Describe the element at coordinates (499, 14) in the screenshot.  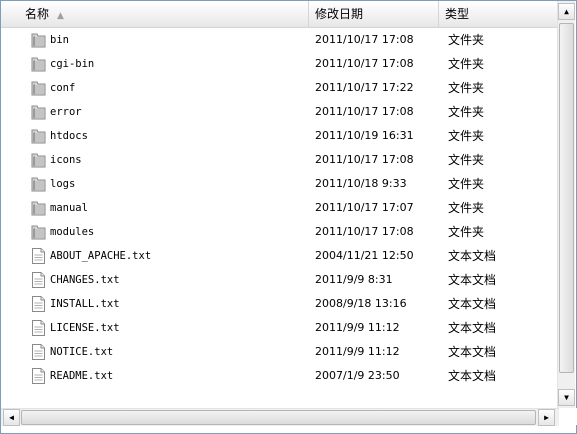
I see `column-header-type: 类型` at that location.